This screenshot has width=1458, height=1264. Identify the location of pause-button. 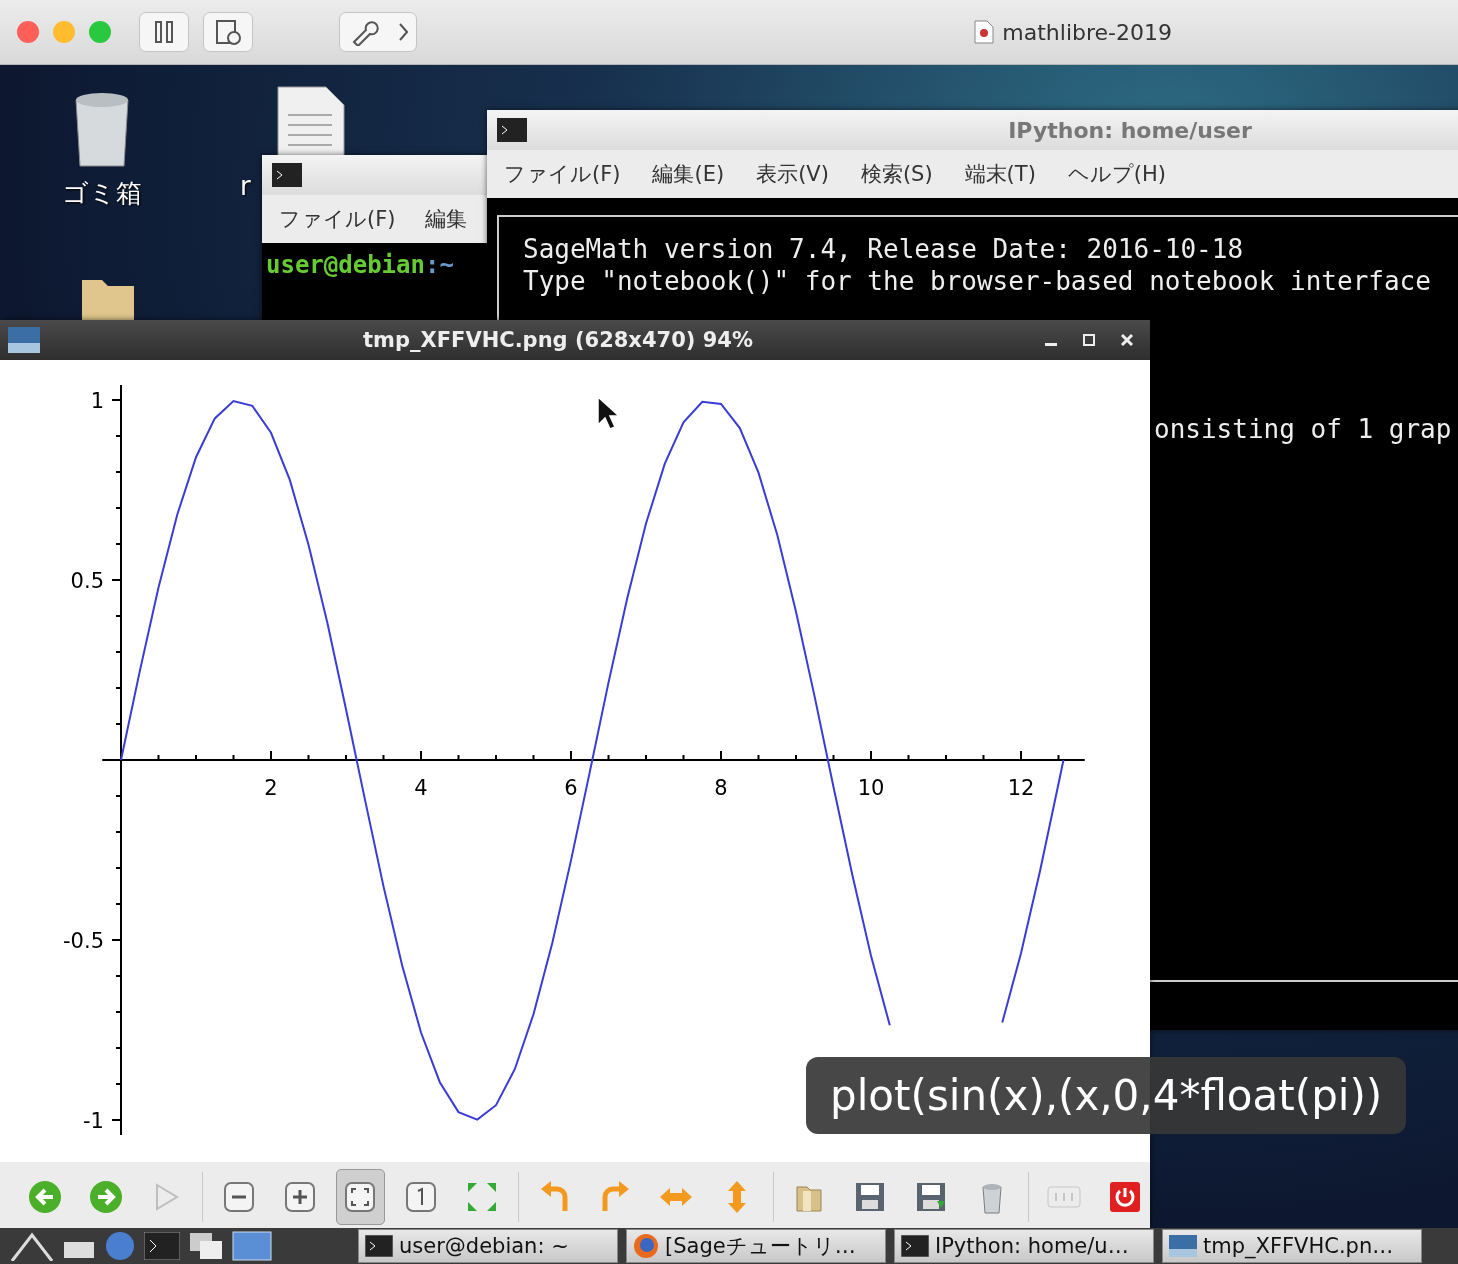
(164, 32).